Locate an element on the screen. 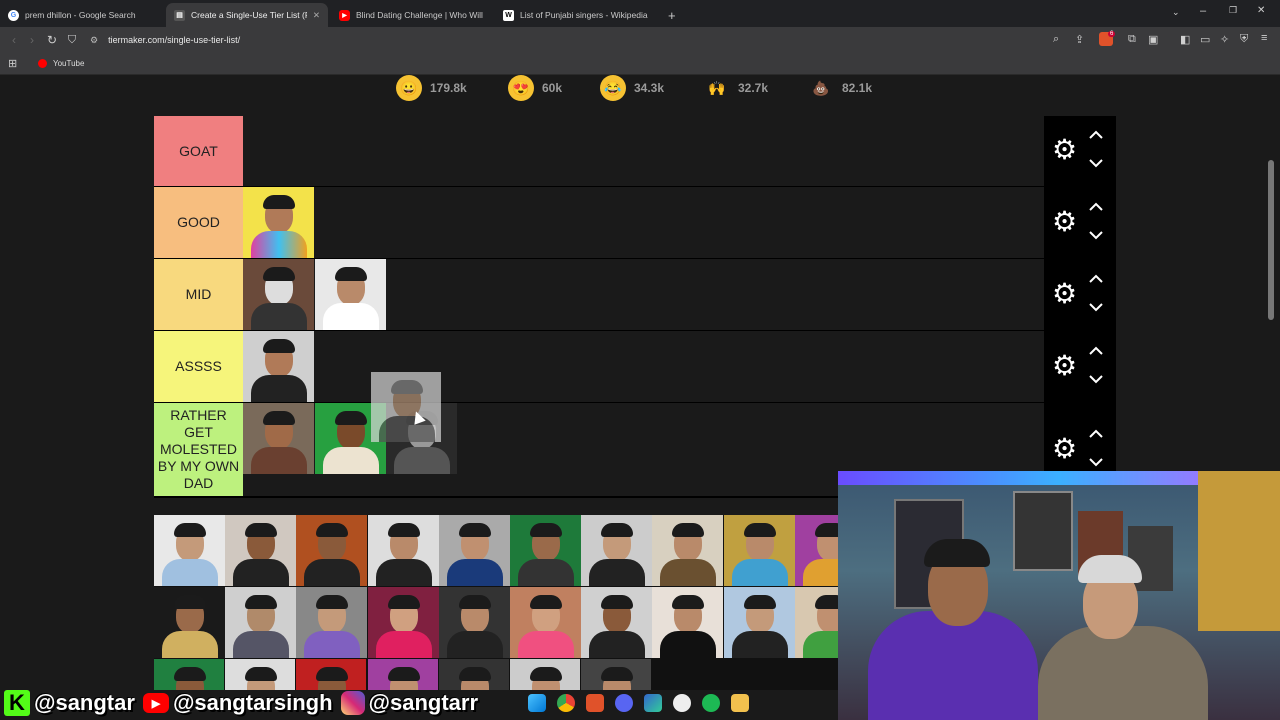  tier-label: GOAT is located at coordinates (198, 151).